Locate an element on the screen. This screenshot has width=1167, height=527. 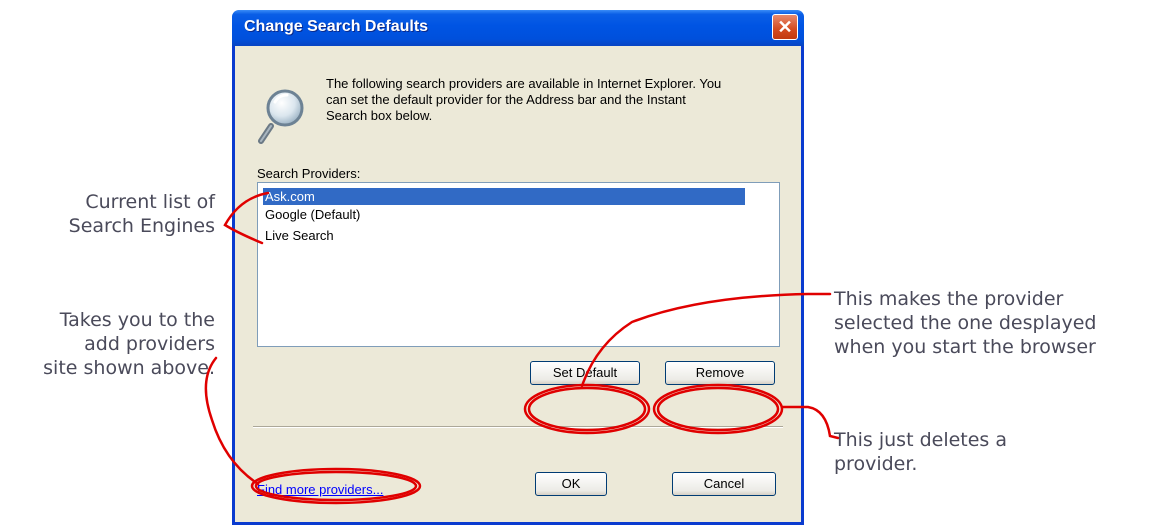
annotation-line-find-more is located at coordinates (232, 421).